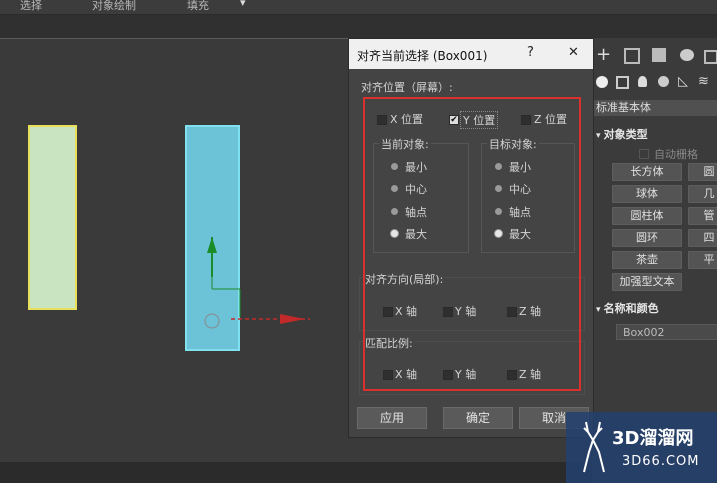  I want to click on timeline-bar, so click(296, 472).